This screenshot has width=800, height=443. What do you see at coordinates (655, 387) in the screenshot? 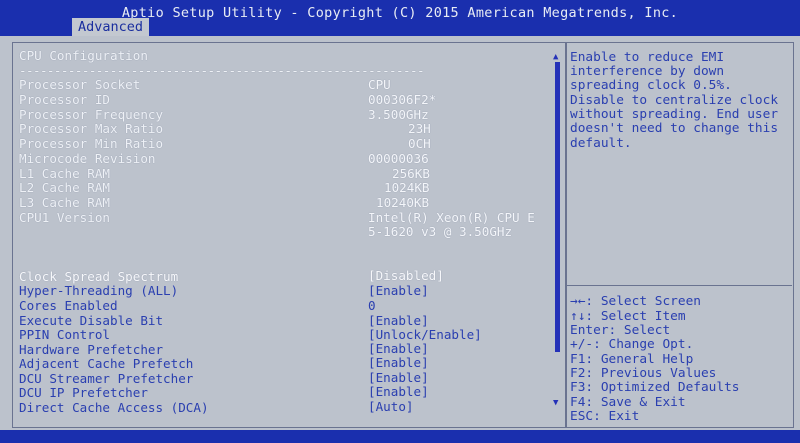
I see `key-optimized-defaults: F3: Optimized Defaults` at bounding box center [655, 387].